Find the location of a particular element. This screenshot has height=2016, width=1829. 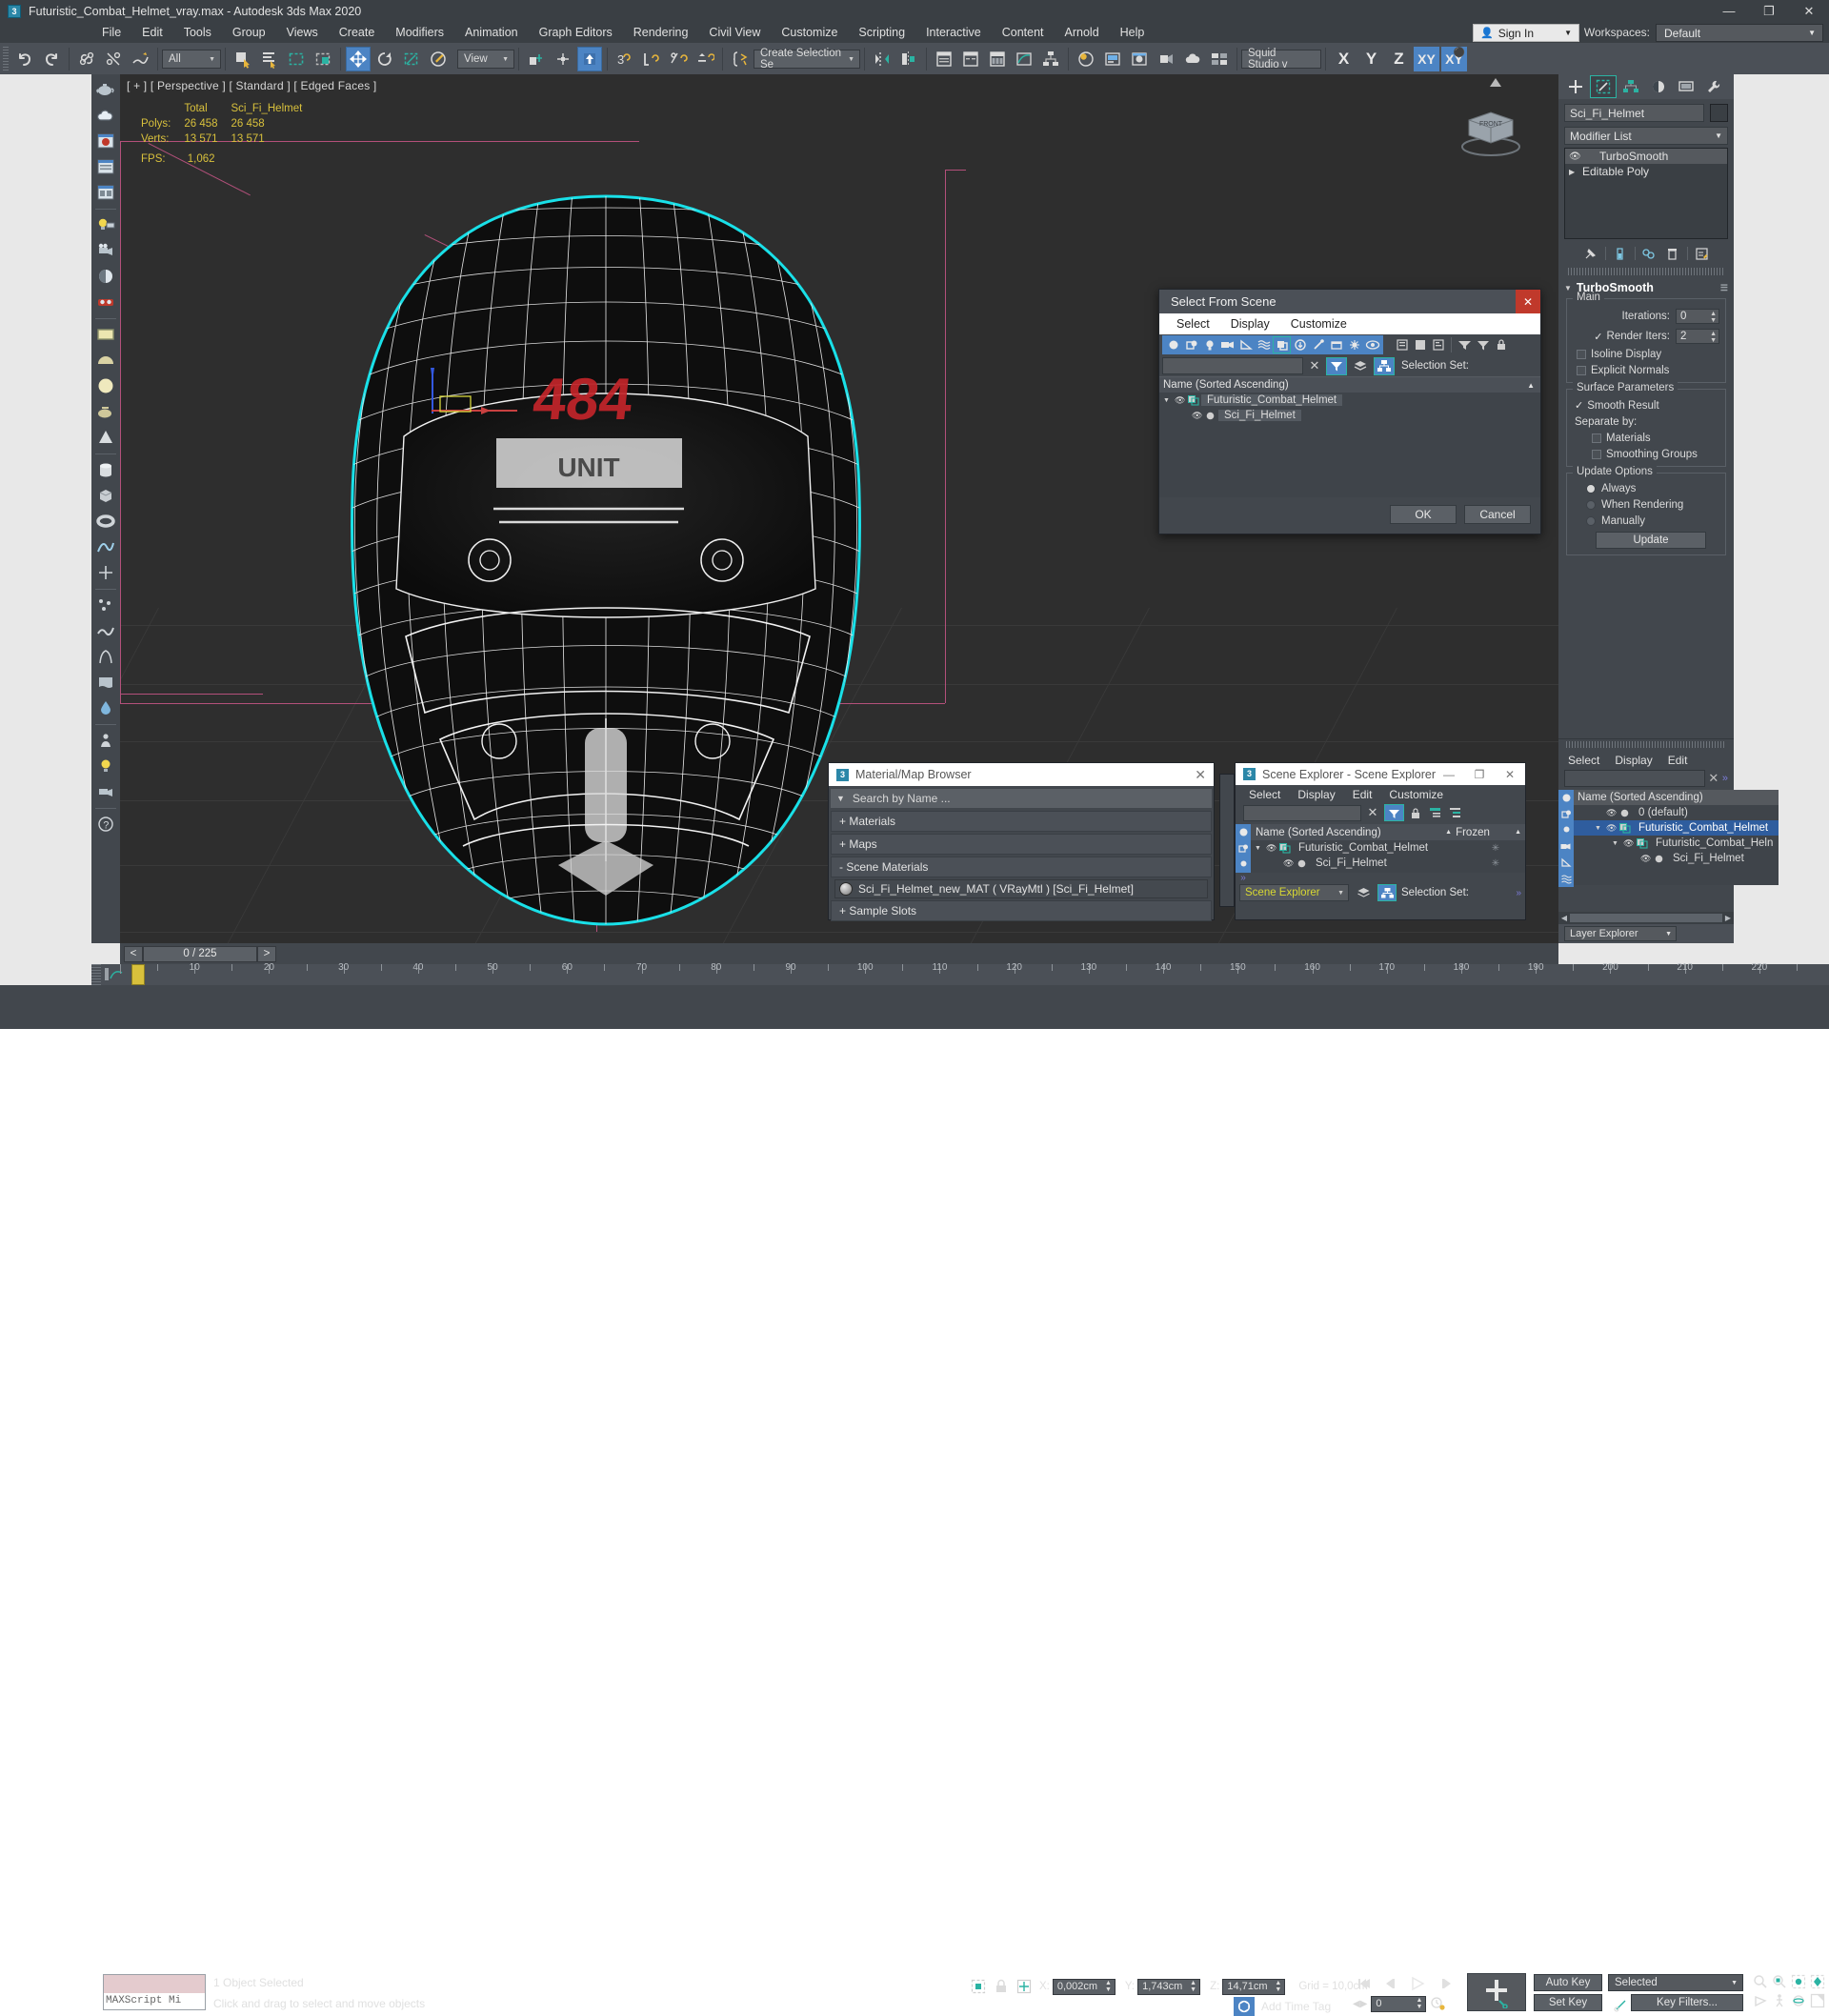

make-unique-icon is located at coordinates (1649, 253).